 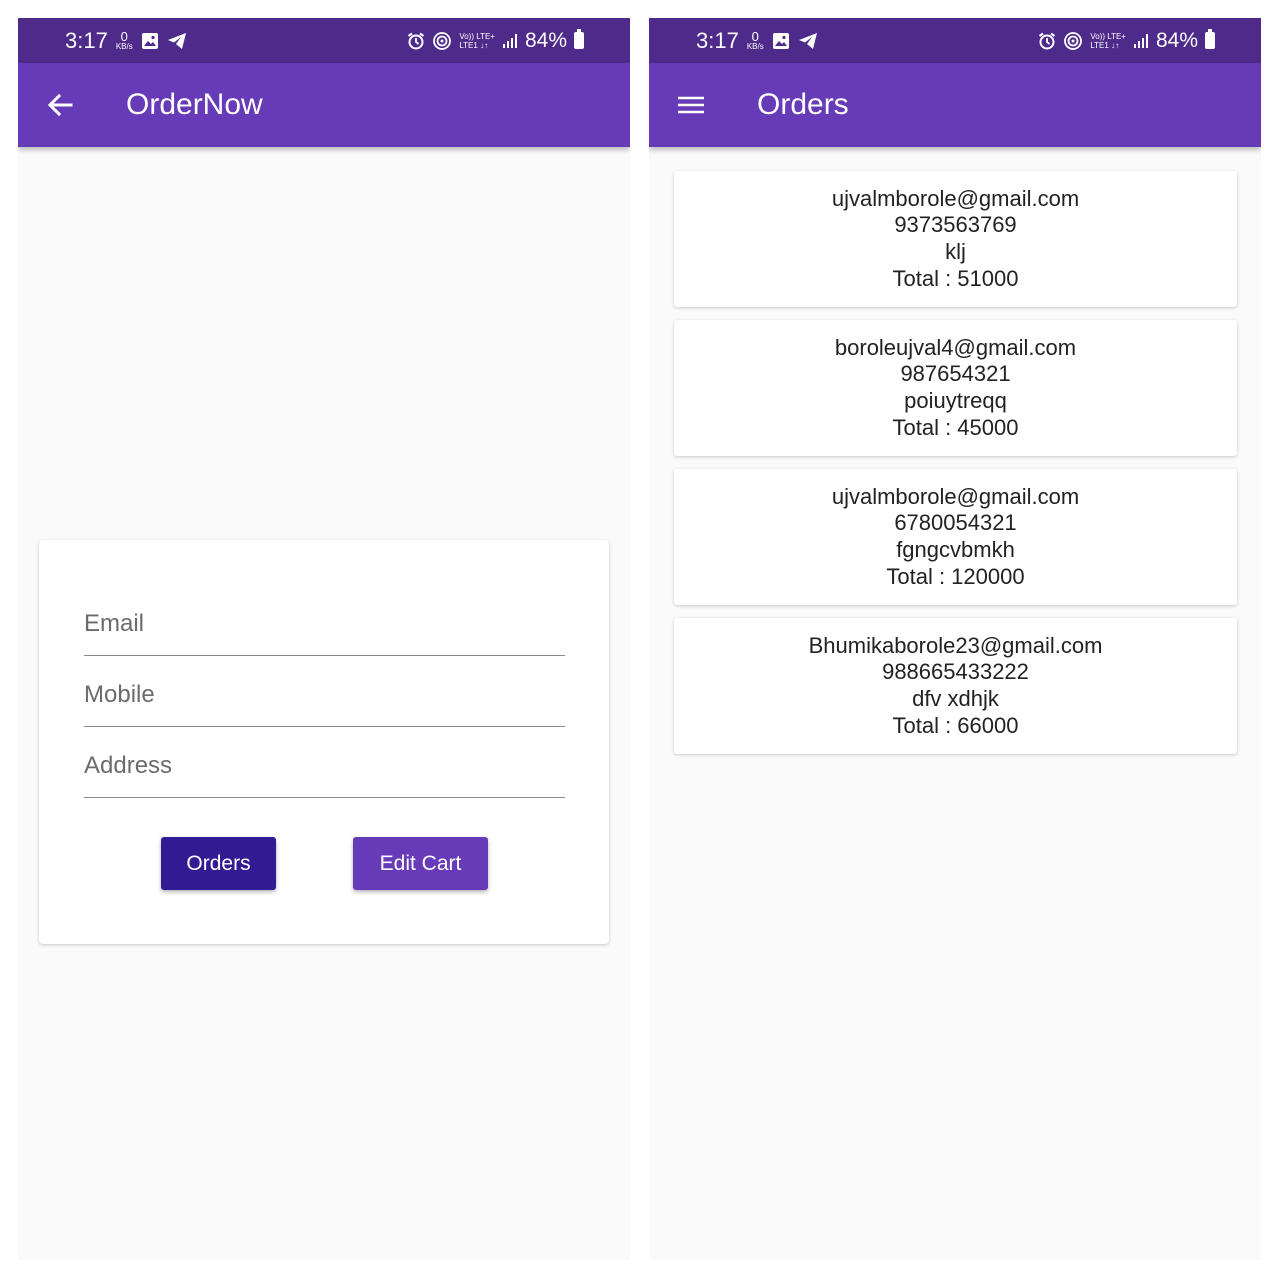 What do you see at coordinates (194, 104) in the screenshot?
I see `page-title: OrderNow` at bounding box center [194, 104].